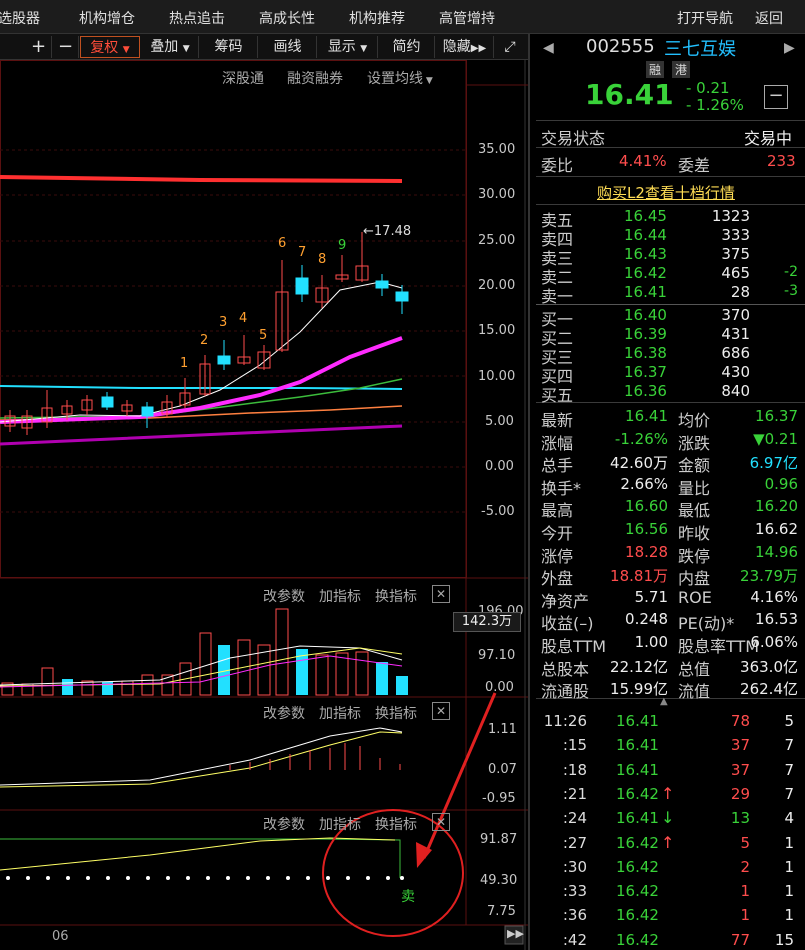 The image size is (805, 950). Describe the element at coordinates (499, 421) in the screenshot. I see `price-tick: 5.00` at that location.